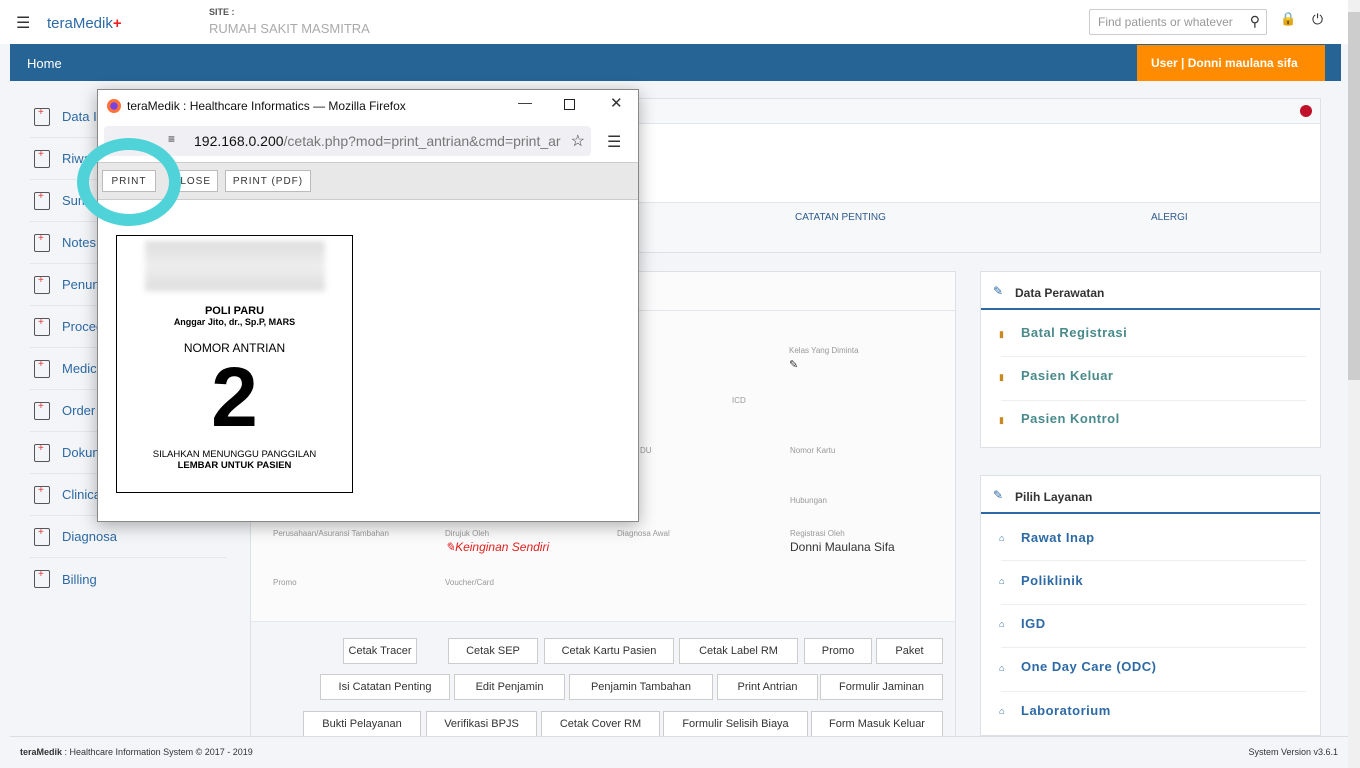 This screenshot has width=1360, height=768. What do you see at coordinates (509, 687) in the screenshot?
I see `edit-penjamin-button: Edit Penjamin` at bounding box center [509, 687].